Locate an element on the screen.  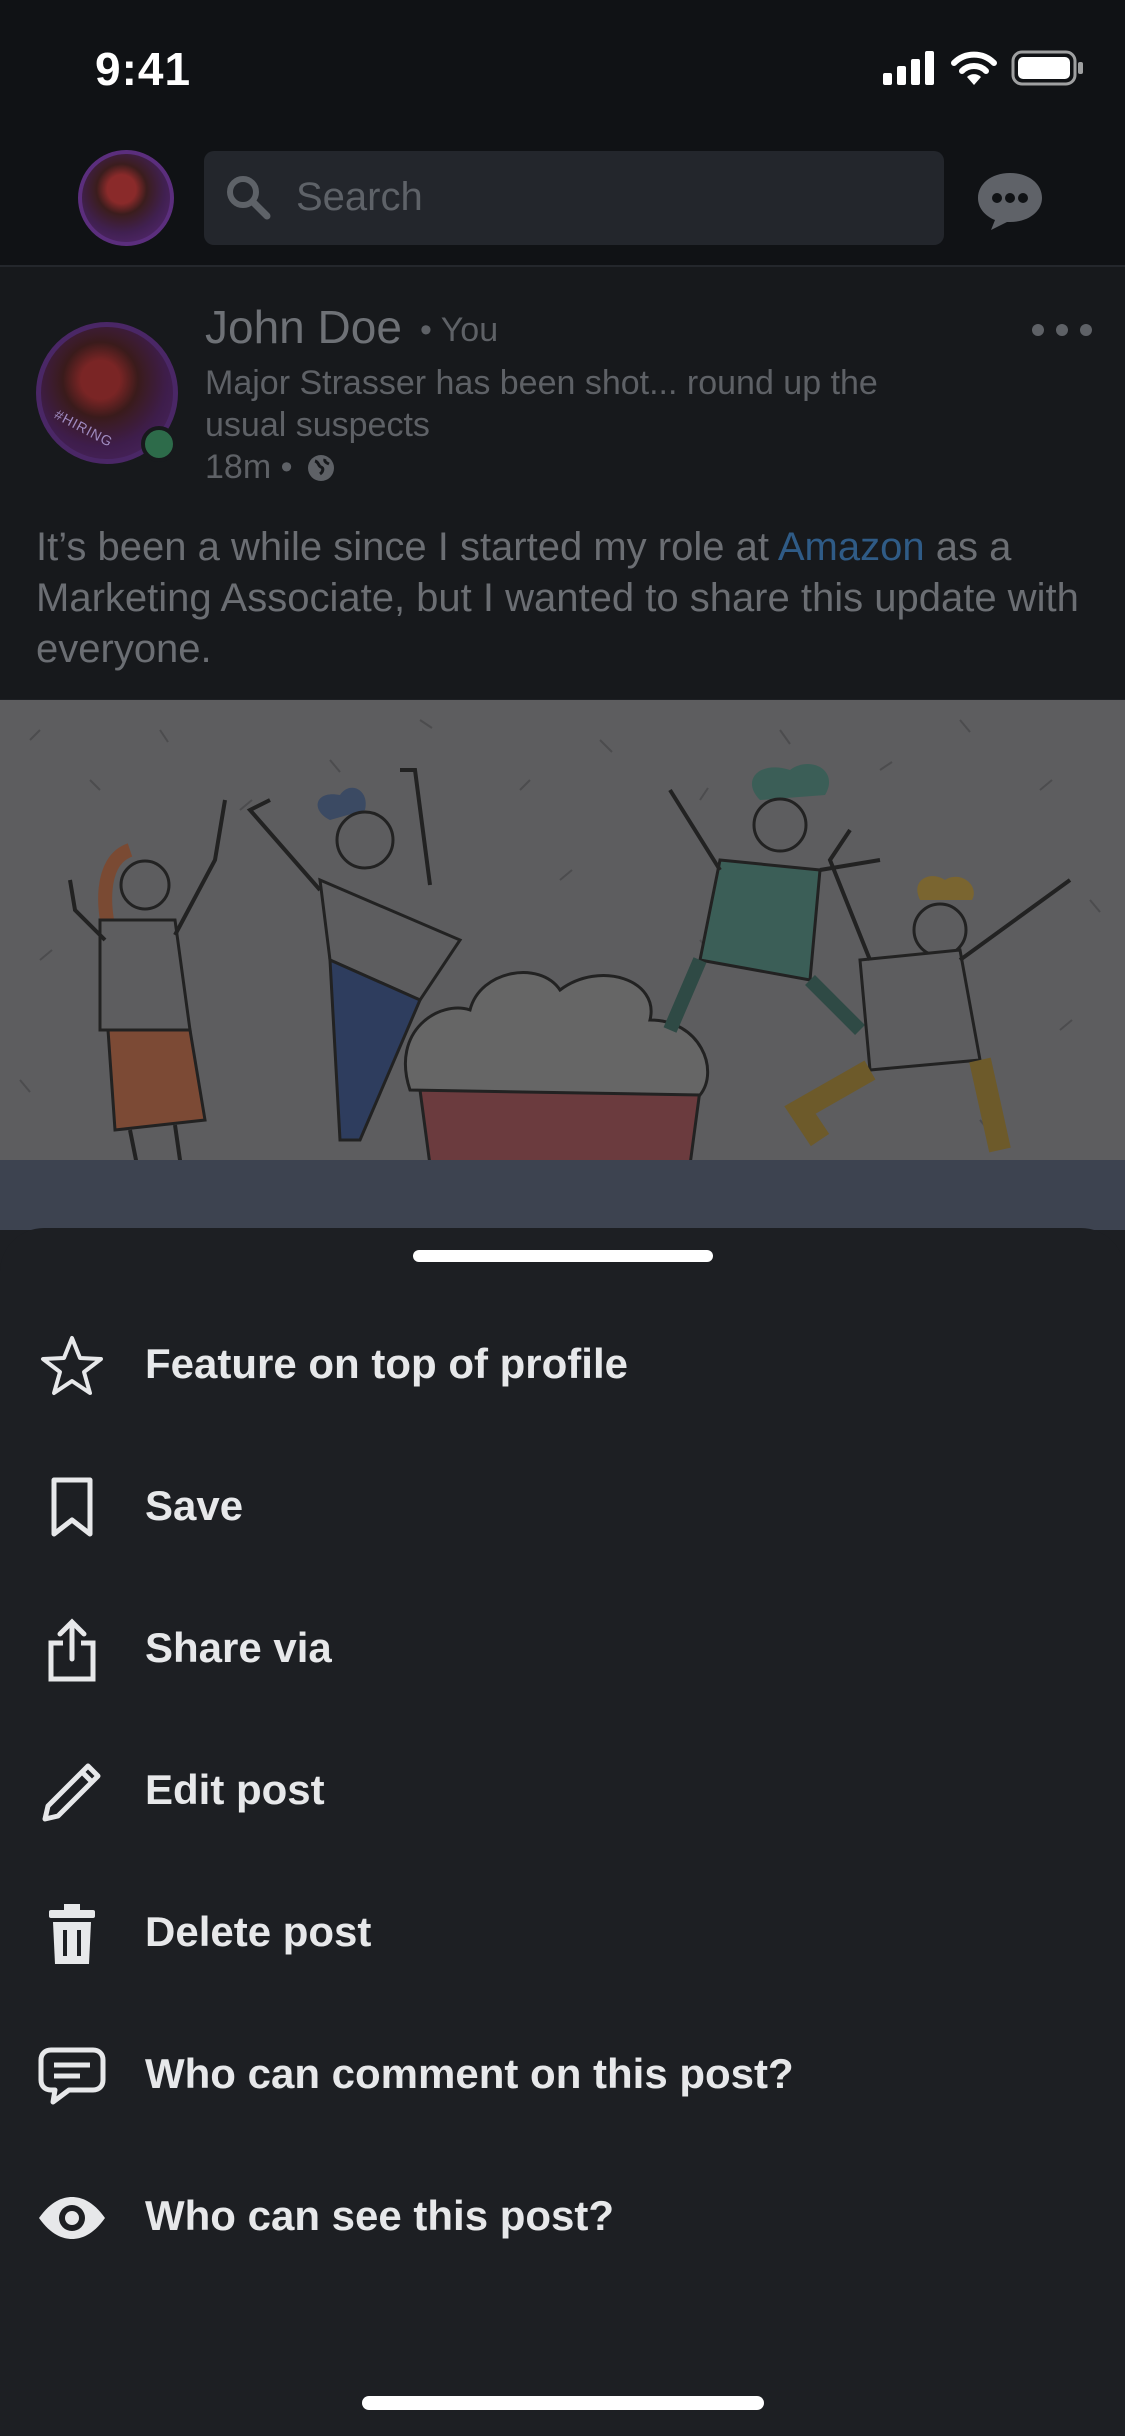
status-time: 9:41 is located at coordinates (143, 69).